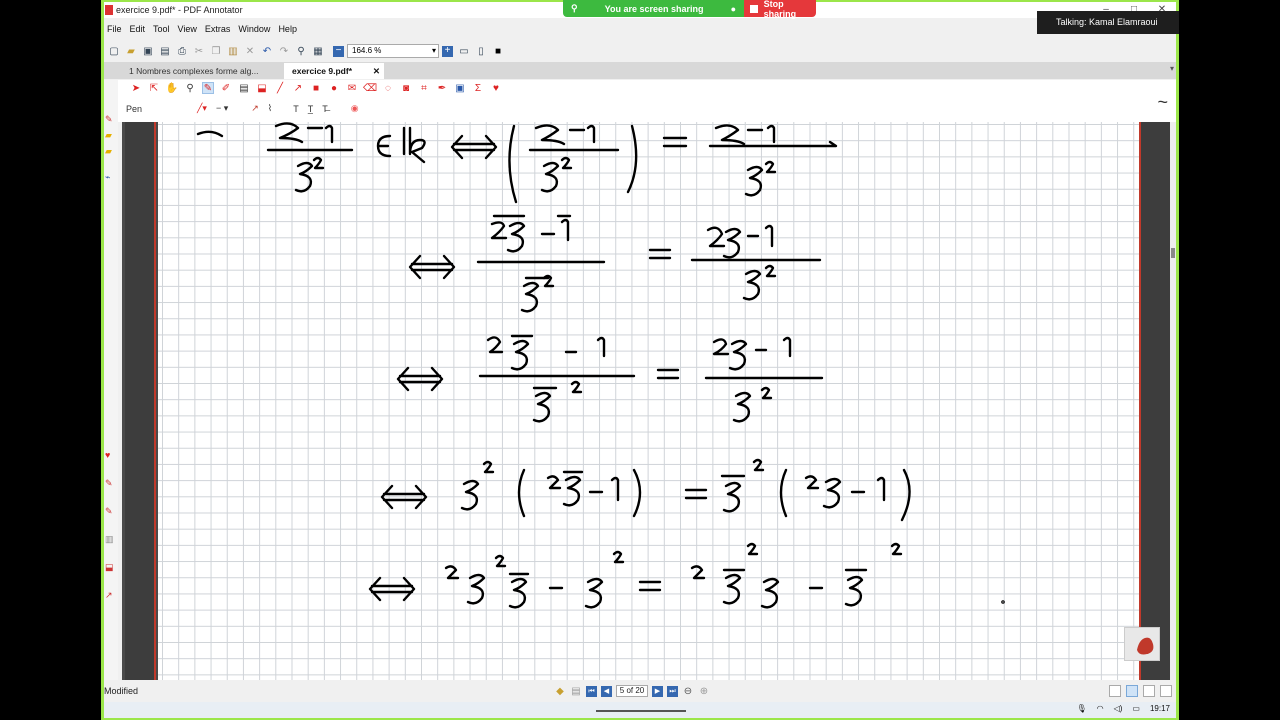 The image size is (1280, 720). Describe the element at coordinates (115, 29) in the screenshot. I see `menu-file: File` at that location.